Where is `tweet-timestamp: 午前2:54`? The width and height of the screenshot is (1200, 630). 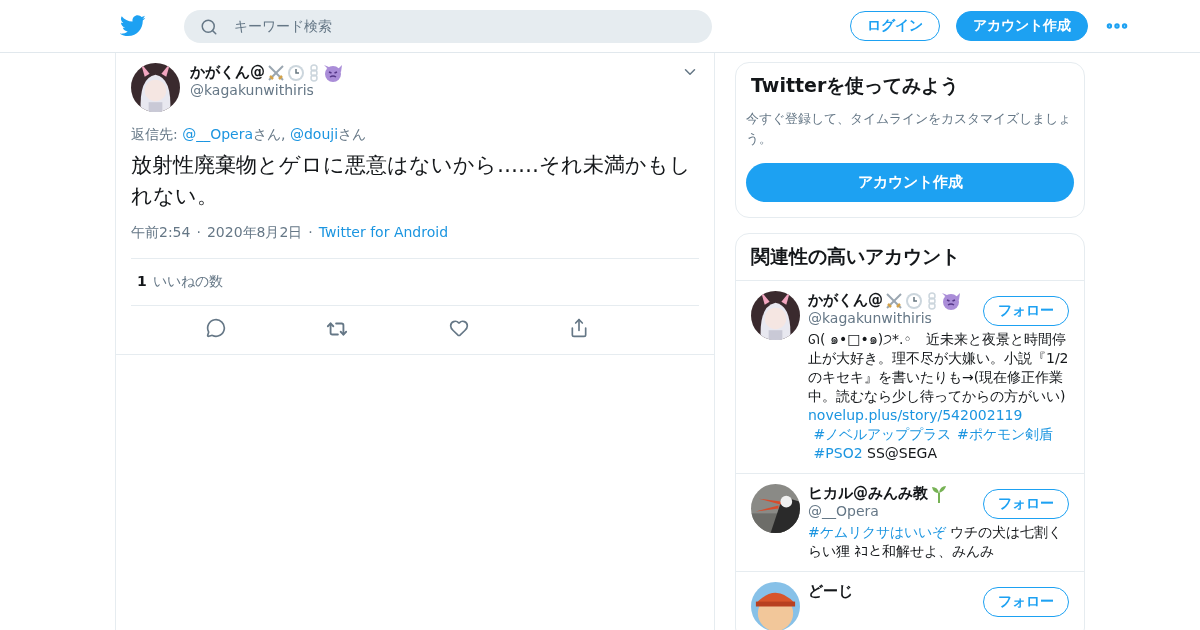
tweet-timestamp: 午前2:54 is located at coordinates (161, 233).